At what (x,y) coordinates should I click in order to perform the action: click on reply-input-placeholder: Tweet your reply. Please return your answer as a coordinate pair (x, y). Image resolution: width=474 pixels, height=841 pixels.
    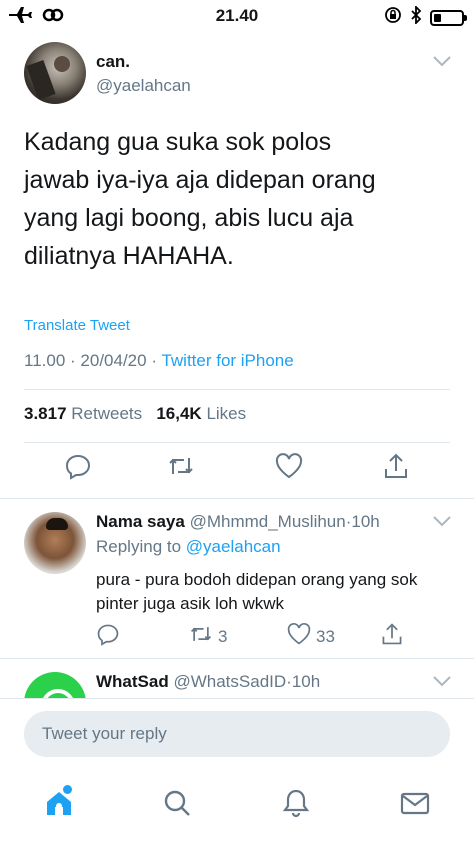
    Looking at the image, I should click on (104, 733).